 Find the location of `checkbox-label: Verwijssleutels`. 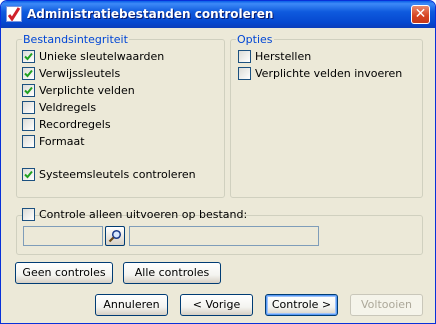

checkbox-label: Verwijssleutels is located at coordinates (80, 73).